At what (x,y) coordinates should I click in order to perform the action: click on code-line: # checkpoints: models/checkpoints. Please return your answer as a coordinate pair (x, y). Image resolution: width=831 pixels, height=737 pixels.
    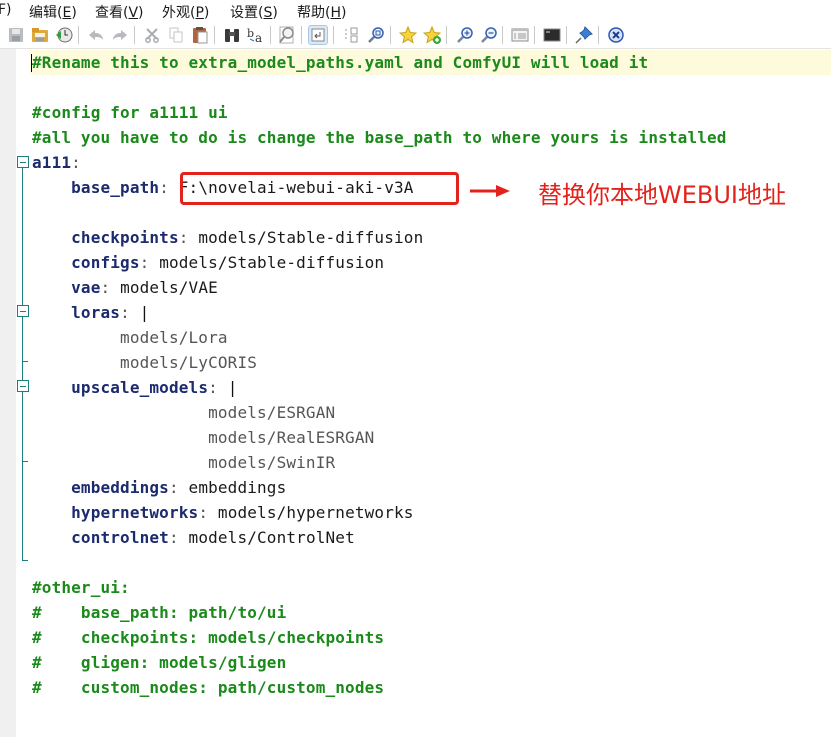
    Looking at the image, I should click on (208, 637).